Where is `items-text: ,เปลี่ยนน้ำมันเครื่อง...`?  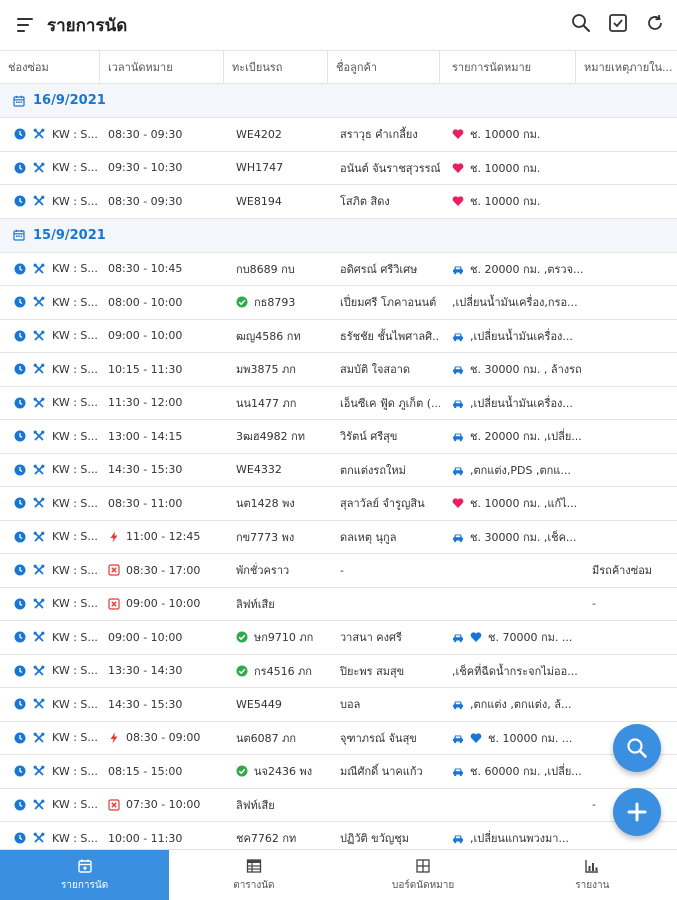 items-text: ,เปลี่ยนน้ำมันเครื่อง... is located at coordinates (521, 403).